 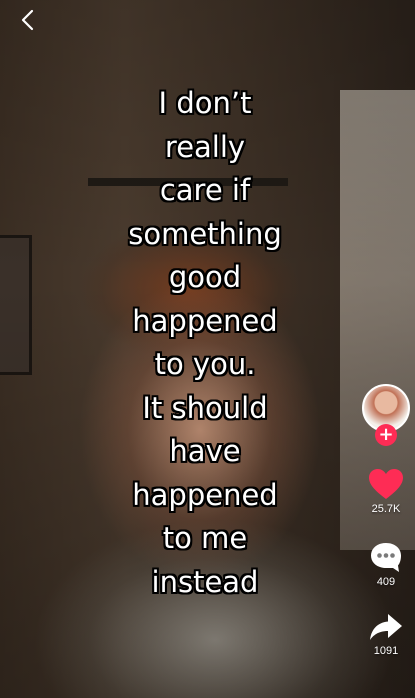 I want to click on caption-line: really, so click(x=205, y=146).